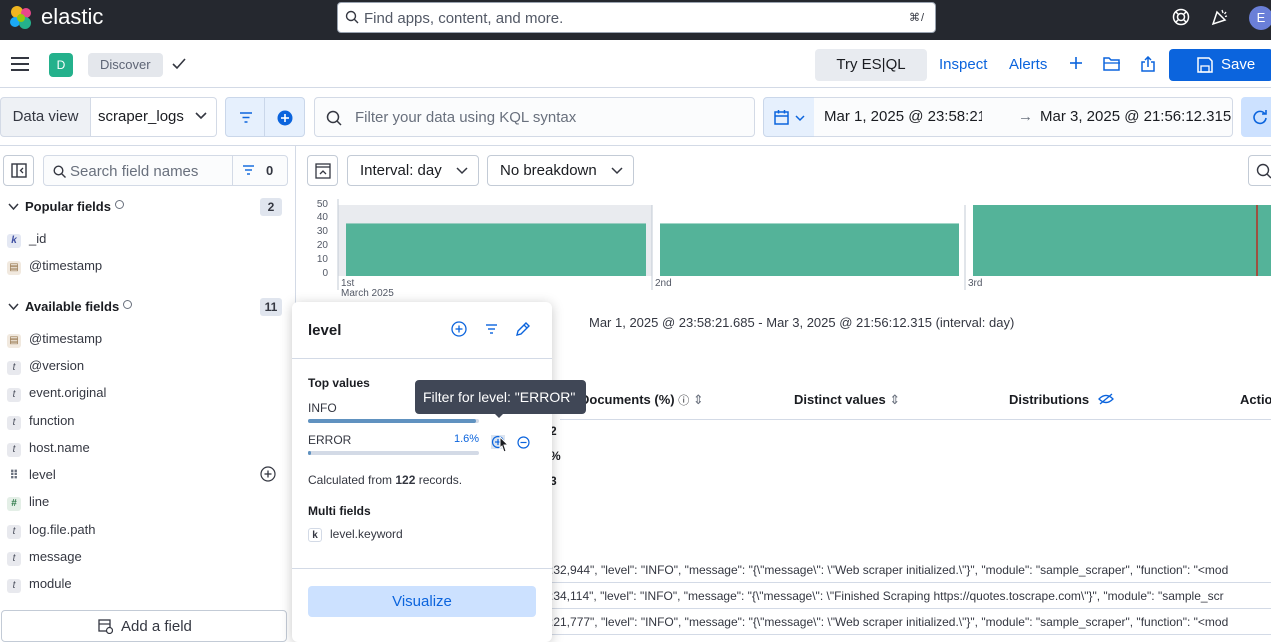 This screenshot has width=1271, height=642. I want to click on filter-menu-button, so click(245, 117).